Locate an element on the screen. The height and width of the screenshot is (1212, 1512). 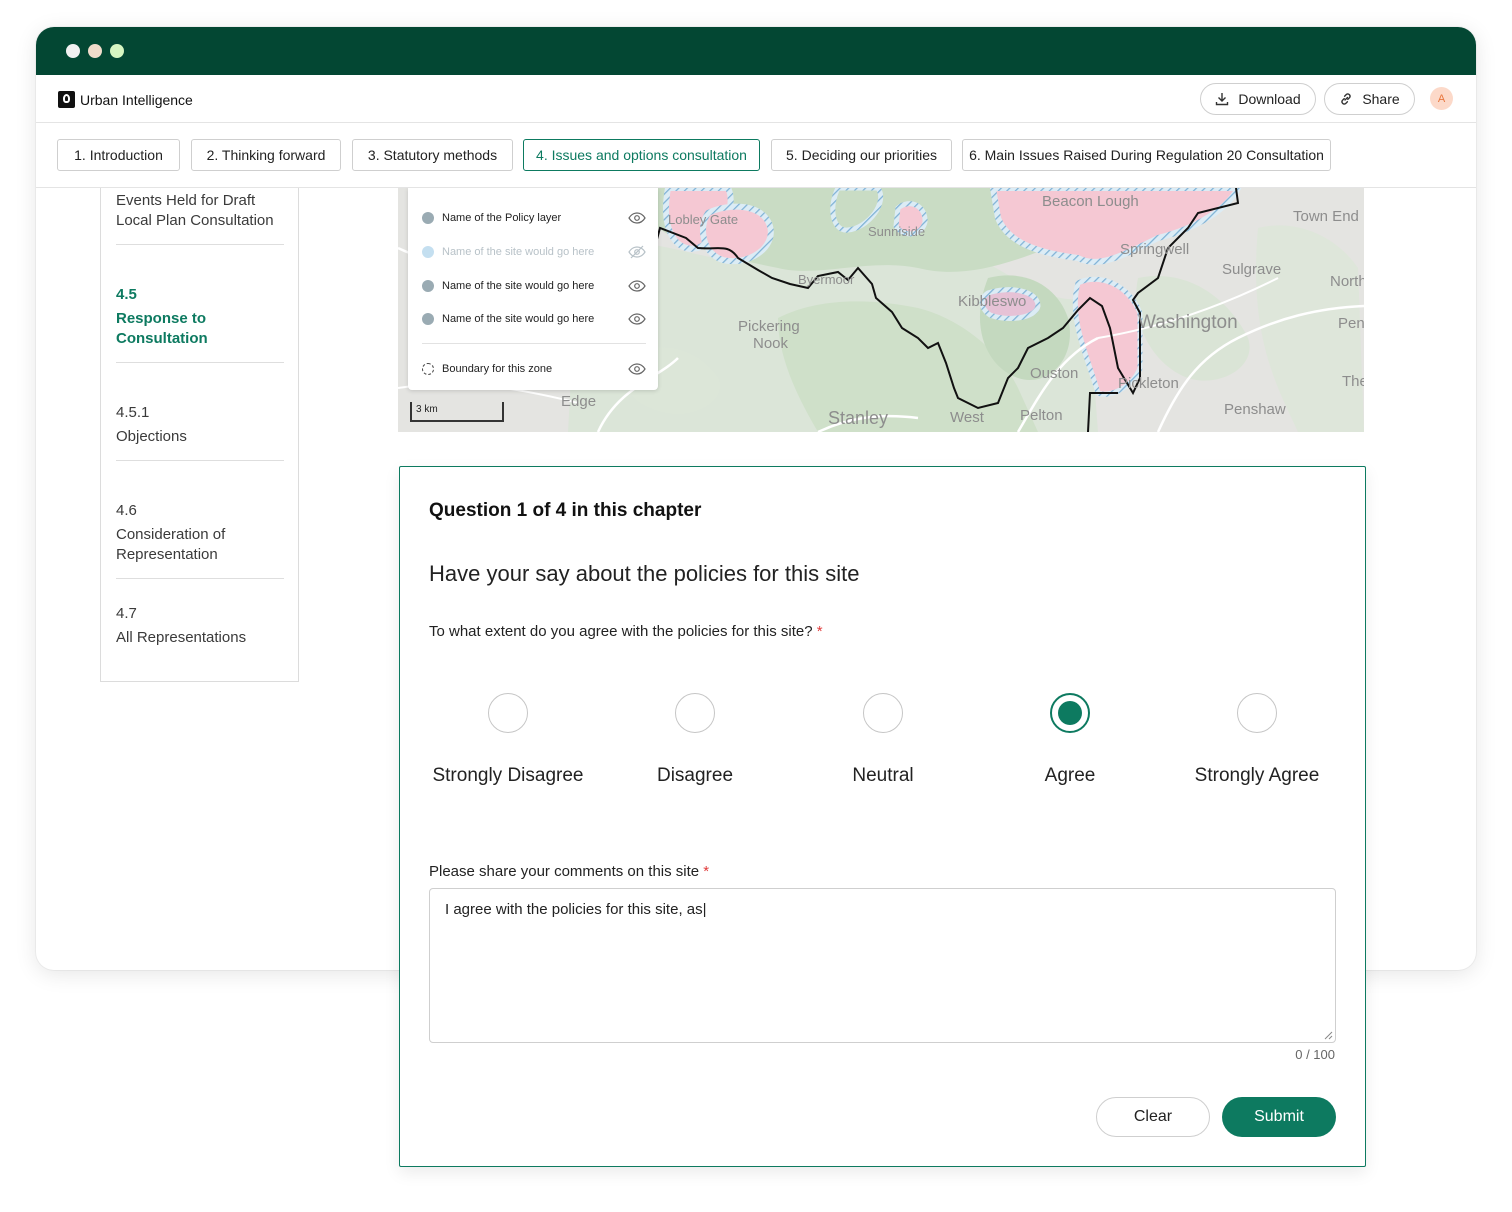
map-label-beacon-lough: Beacon Lough is located at coordinates (1090, 201).